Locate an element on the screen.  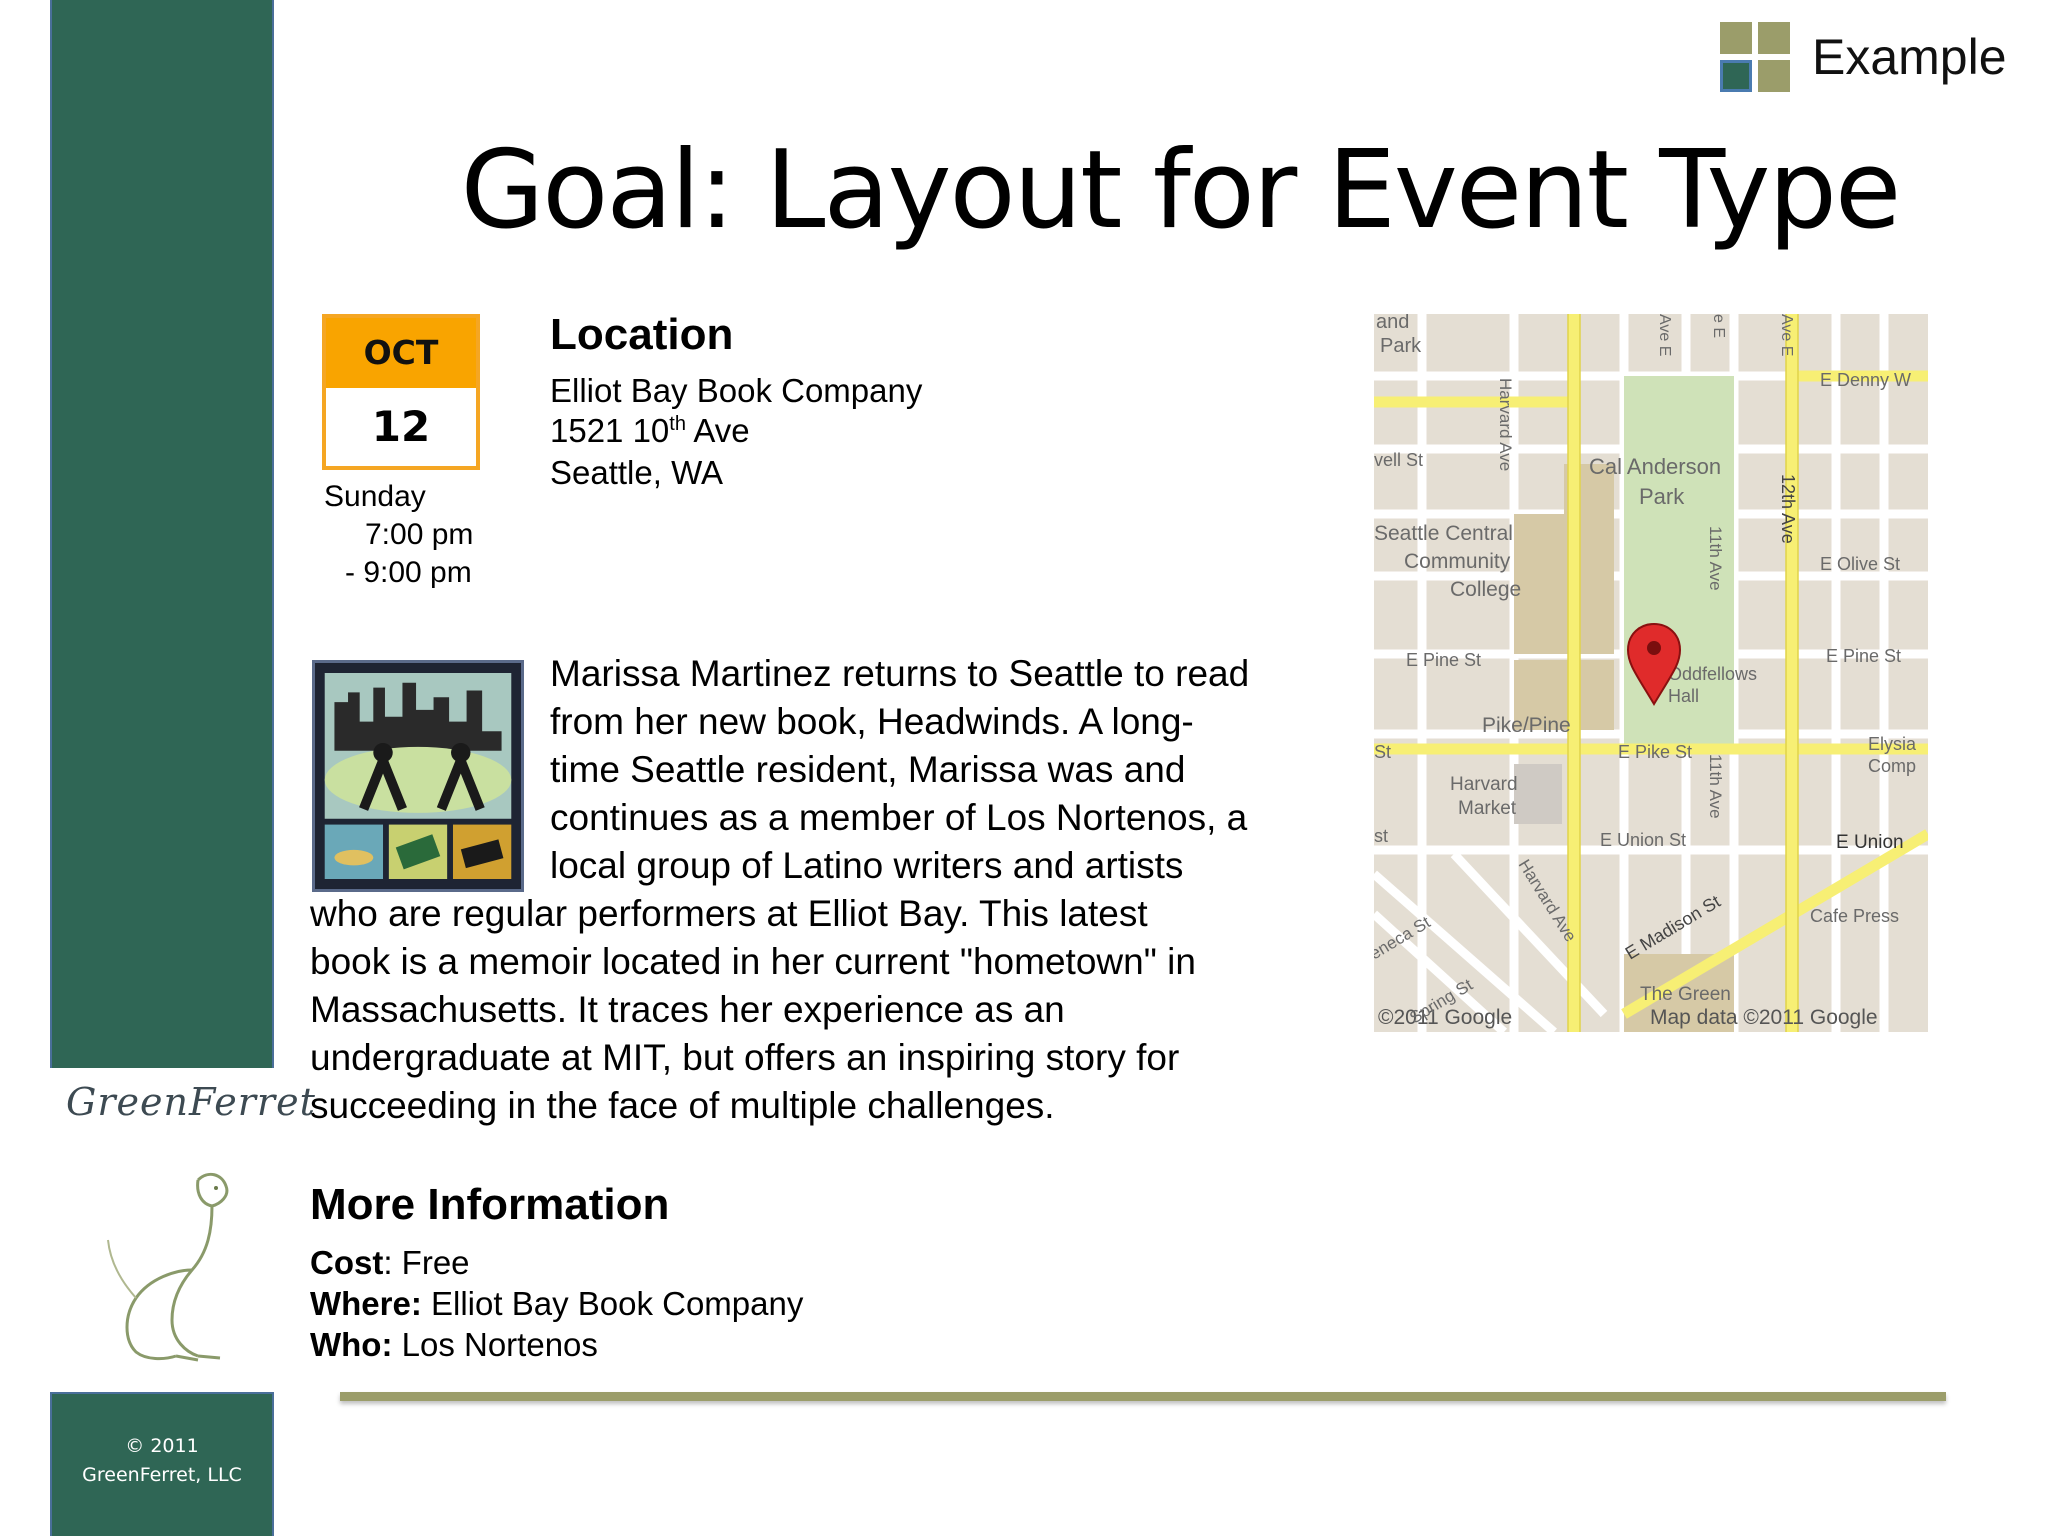
divider-rule is located at coordinates (1143, 1396).